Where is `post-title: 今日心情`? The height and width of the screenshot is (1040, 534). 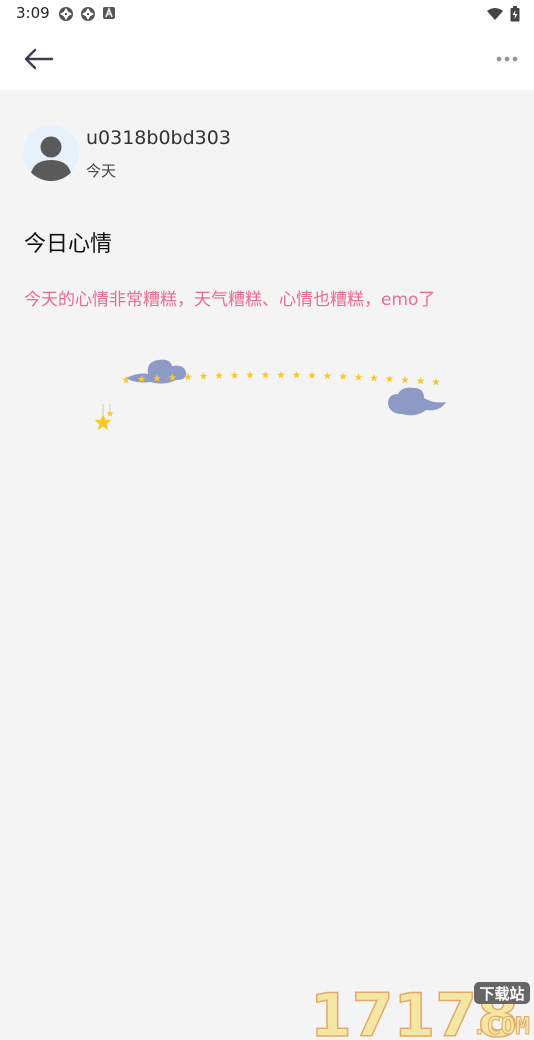 post-title: 今日心情 is located at coordinates (68, 244).